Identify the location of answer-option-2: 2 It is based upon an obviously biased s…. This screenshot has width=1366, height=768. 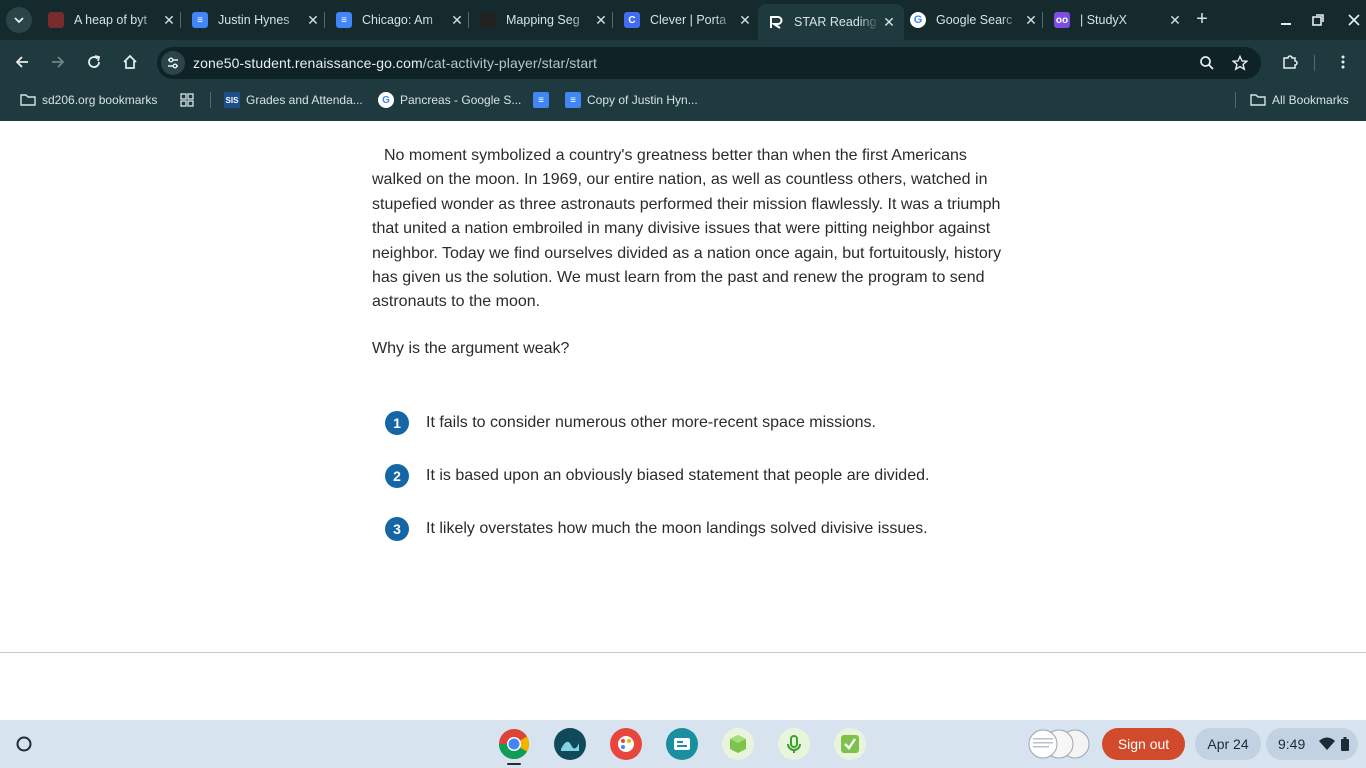
(657, 476).